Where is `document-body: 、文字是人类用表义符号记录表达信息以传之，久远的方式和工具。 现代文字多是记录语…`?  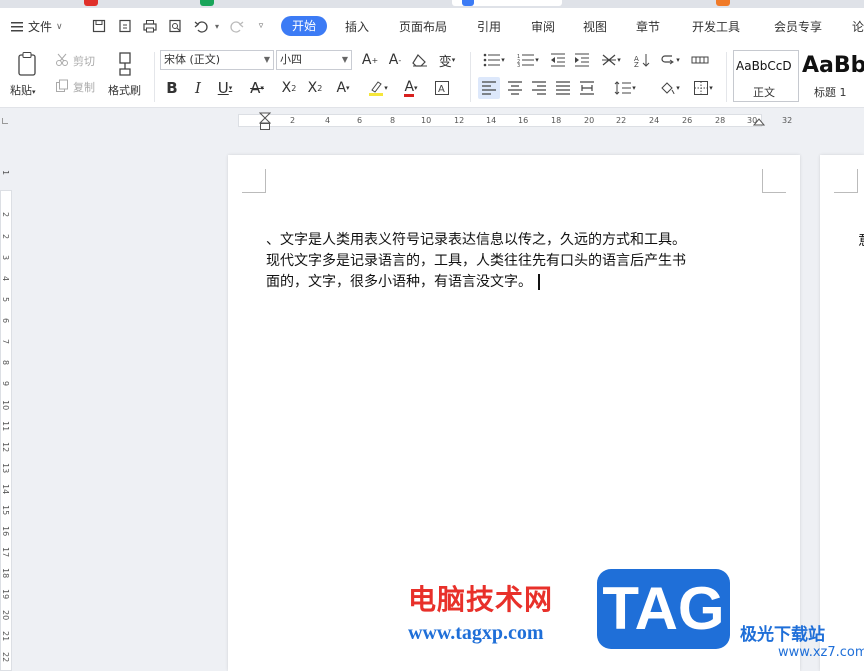
document-body: 、文字是人类用表义符号记录表达信息以传之，久远的方式和工具。 现代文字多是记录语… is located at coordinates (516, 261).